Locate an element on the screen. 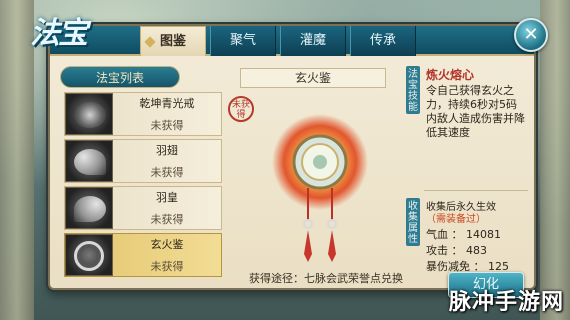  stat-row: 攻击 ： 483 is located at coordinates (456, 250).